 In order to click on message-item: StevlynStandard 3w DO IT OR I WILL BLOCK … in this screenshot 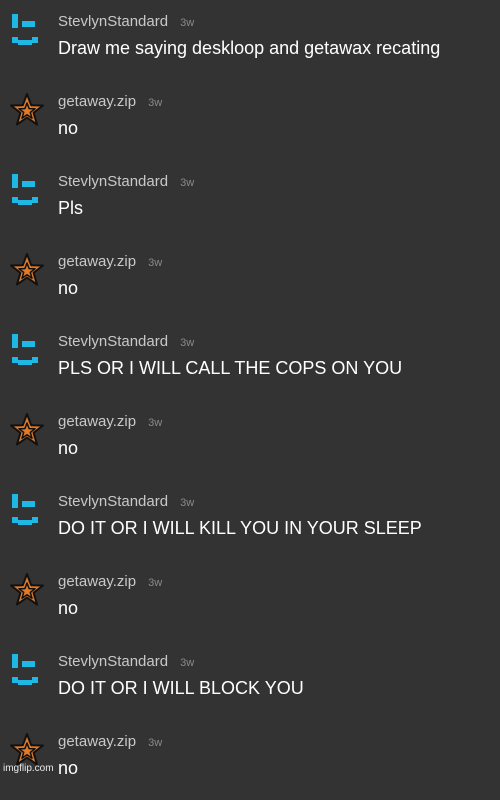, I will do `click(250, 680)`.